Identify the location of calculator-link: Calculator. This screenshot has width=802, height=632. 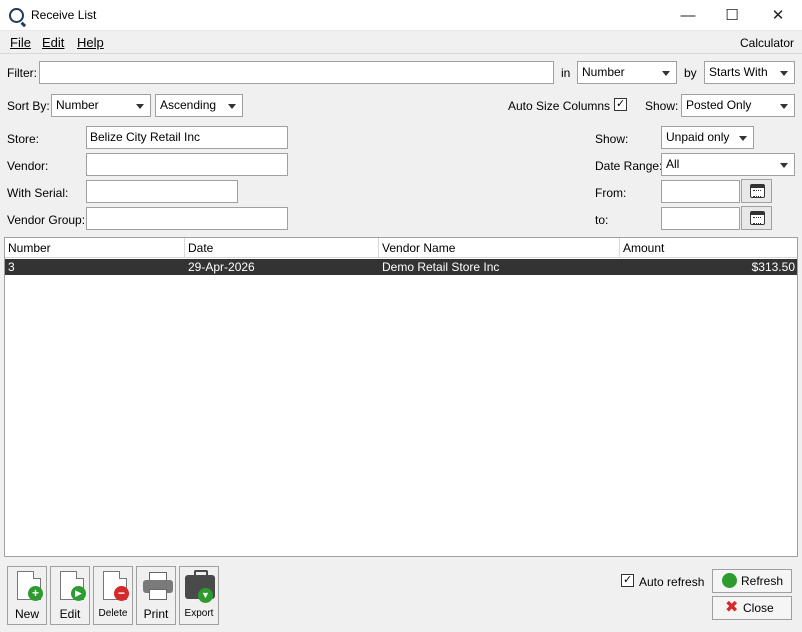
(767, 43).